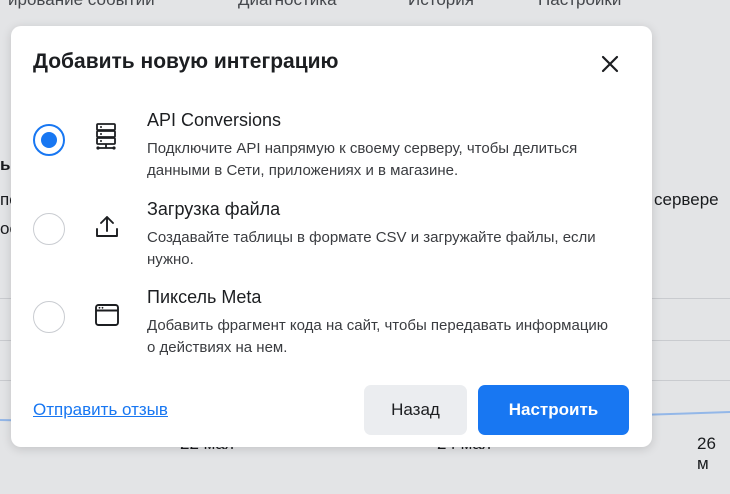 The height and width of the screenshot is (494, 730). I want to click on option-title: API Conversions, so click(214, 120).